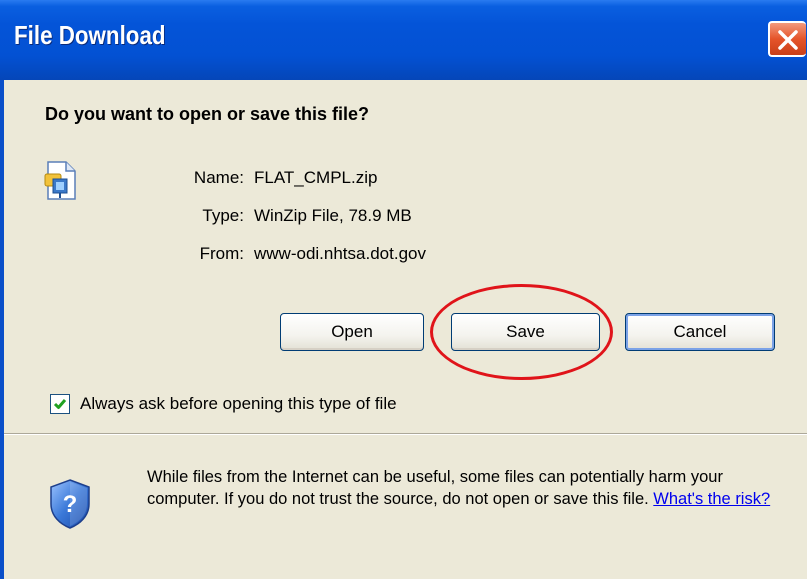 The height and width of the screenshot is (579, 807). I want to click on divider, so click(405, 434).